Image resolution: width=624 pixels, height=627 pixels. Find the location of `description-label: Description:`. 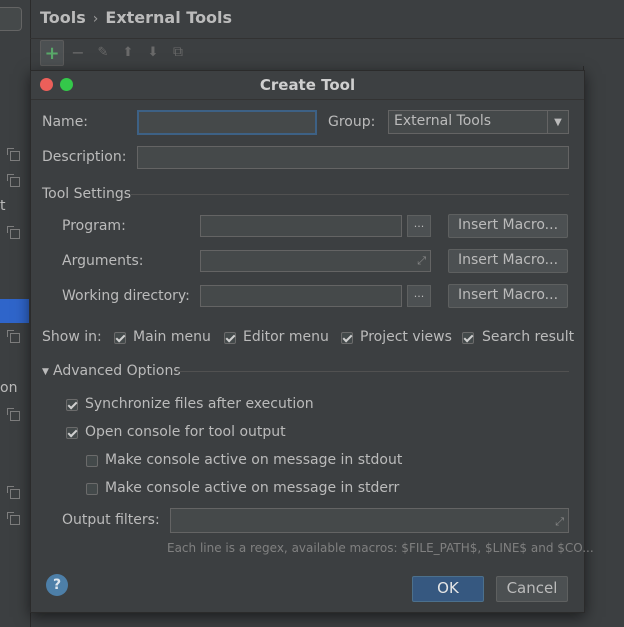

description-label: Description: is located at coordinates (84, 157).